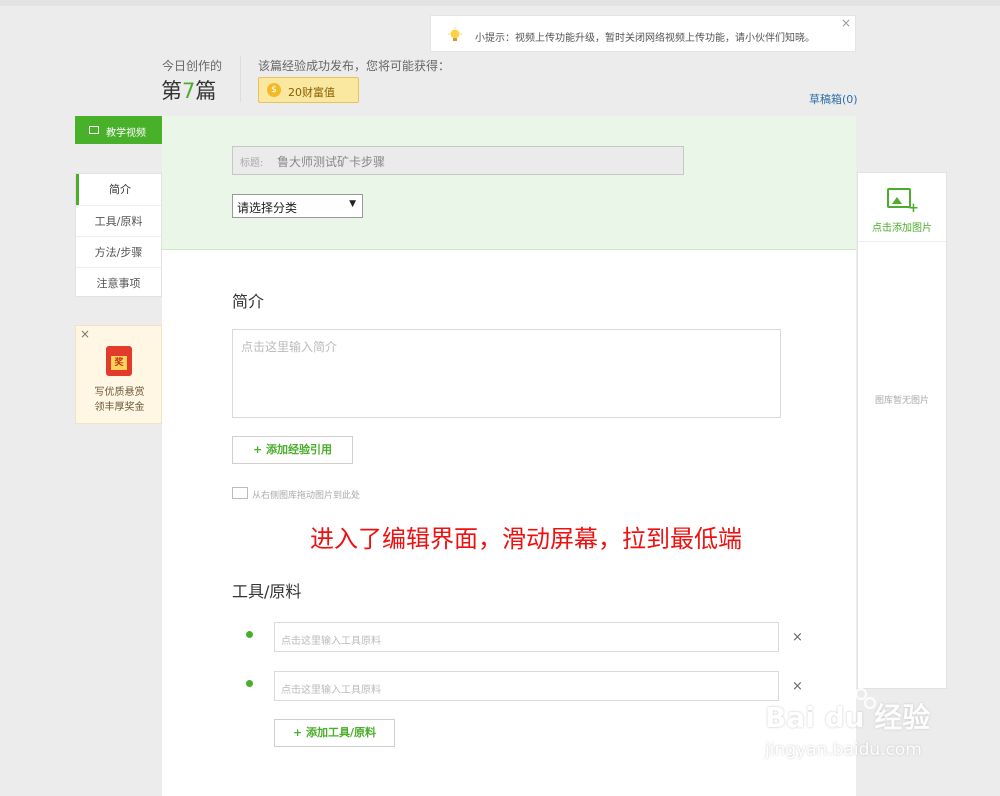  What do you see at coordinates (267, 208) in the screenshot?
I see `category-value: 请选择分类` at bounding box center [267, 208].